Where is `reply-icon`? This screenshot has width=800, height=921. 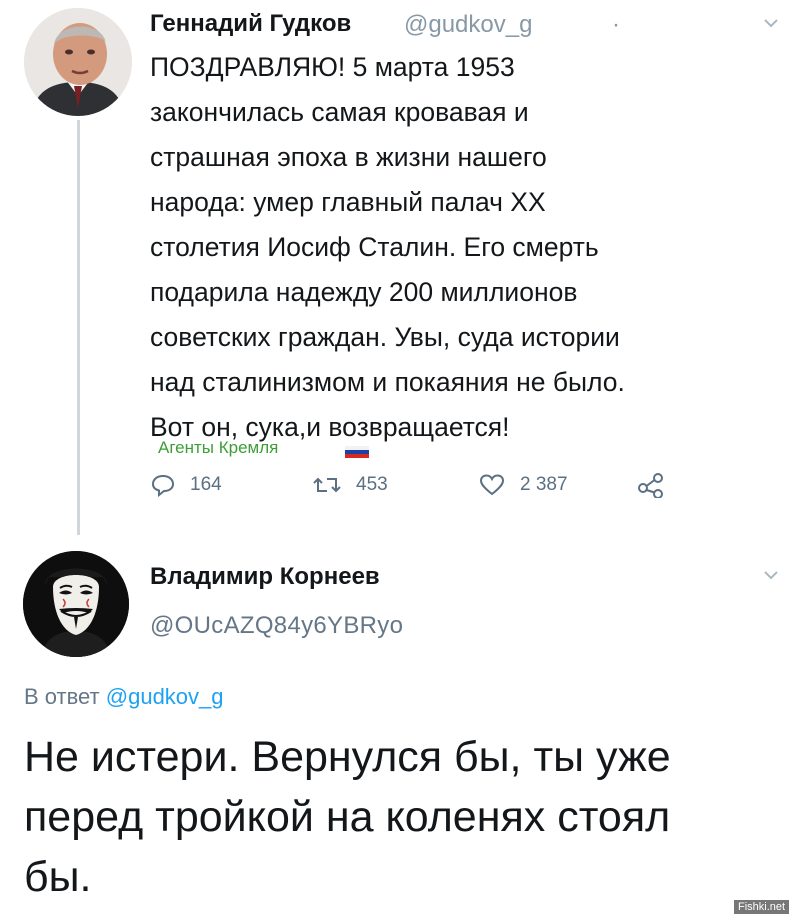 reply-icon is located at coordinates (163, 485).